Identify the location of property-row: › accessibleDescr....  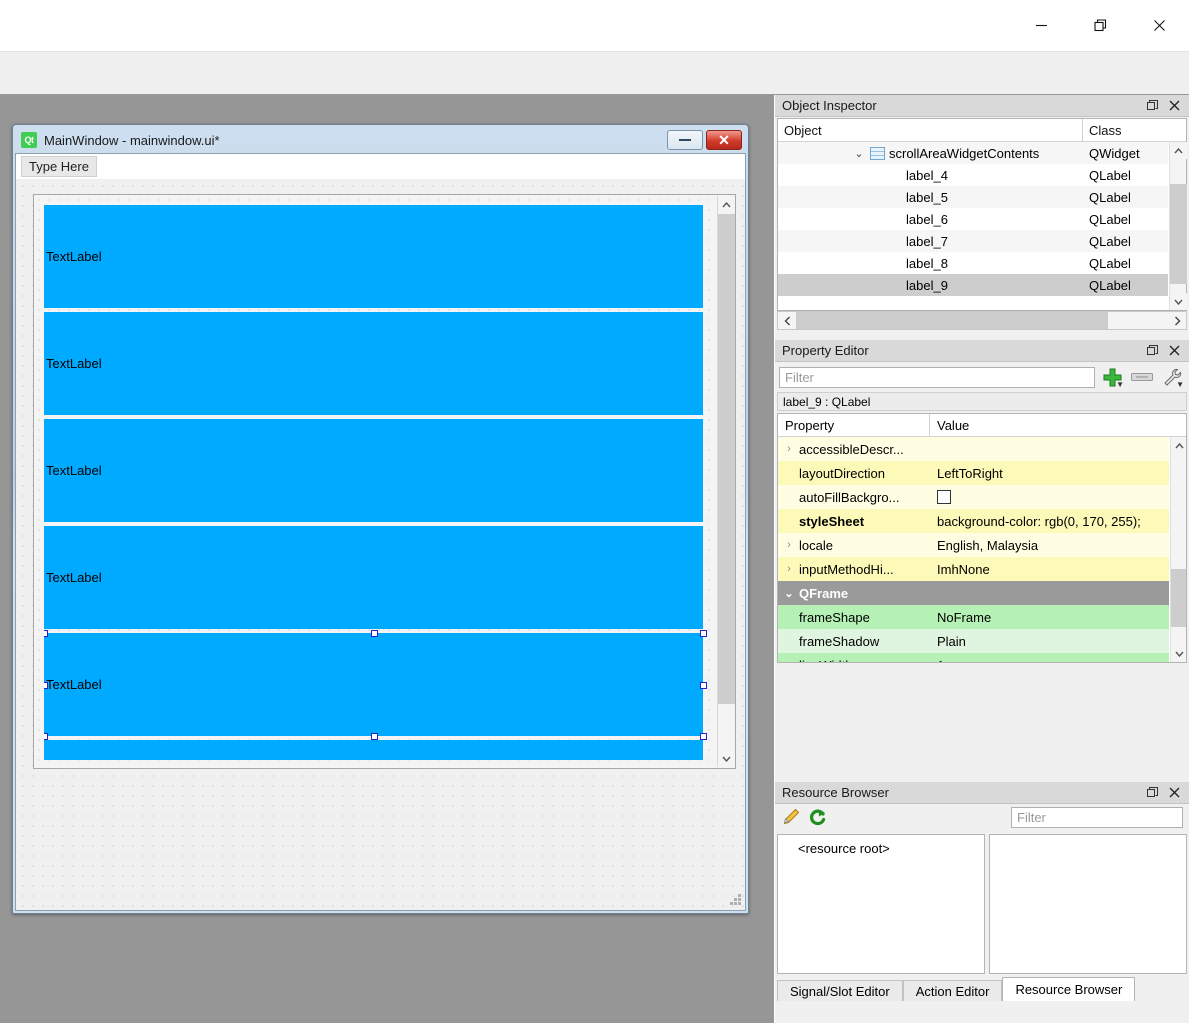
(973, 449).